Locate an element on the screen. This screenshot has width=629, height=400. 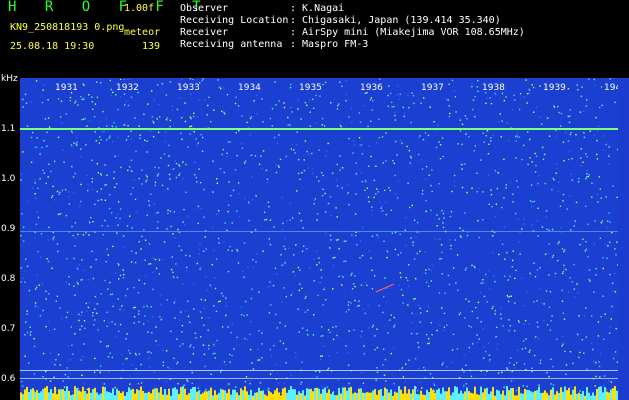
right-strip is located at coordinates (623, 239).